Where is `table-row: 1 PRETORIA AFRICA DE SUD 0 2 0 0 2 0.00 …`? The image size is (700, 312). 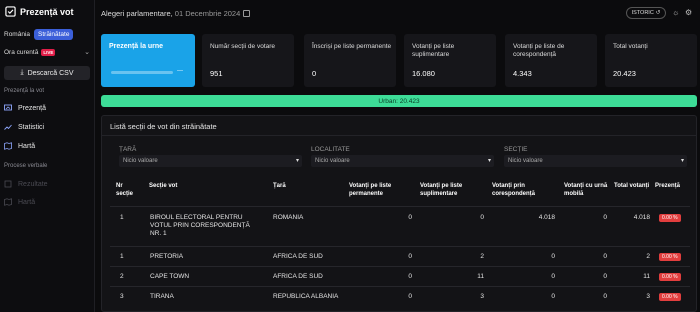 table-row: 1 PRETORIA AFRICA DE SUD 0 2 0 0 2 0.00 … is located at coordinates (400, 256).